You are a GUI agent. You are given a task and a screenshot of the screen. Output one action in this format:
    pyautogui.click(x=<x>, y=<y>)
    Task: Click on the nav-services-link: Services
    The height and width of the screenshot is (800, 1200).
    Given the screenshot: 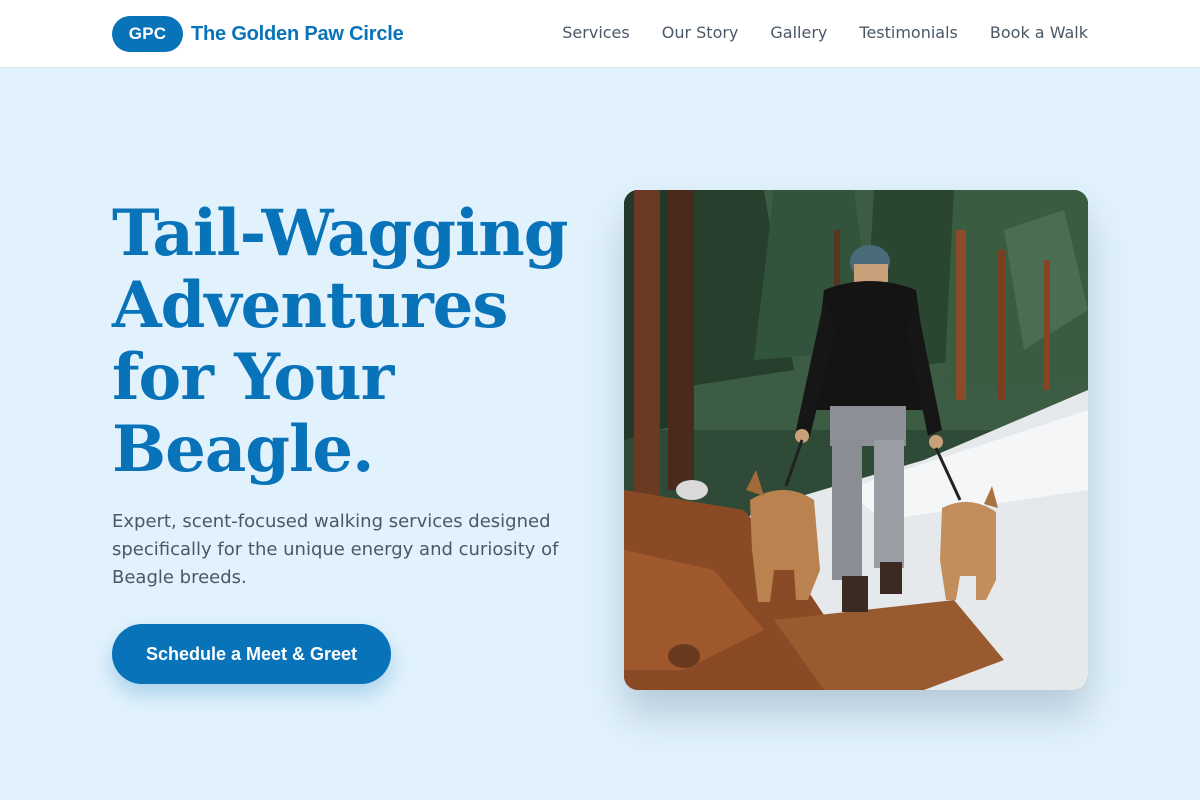 What is the action you would take?
    pyautogui.click(x=595, y=33)
    